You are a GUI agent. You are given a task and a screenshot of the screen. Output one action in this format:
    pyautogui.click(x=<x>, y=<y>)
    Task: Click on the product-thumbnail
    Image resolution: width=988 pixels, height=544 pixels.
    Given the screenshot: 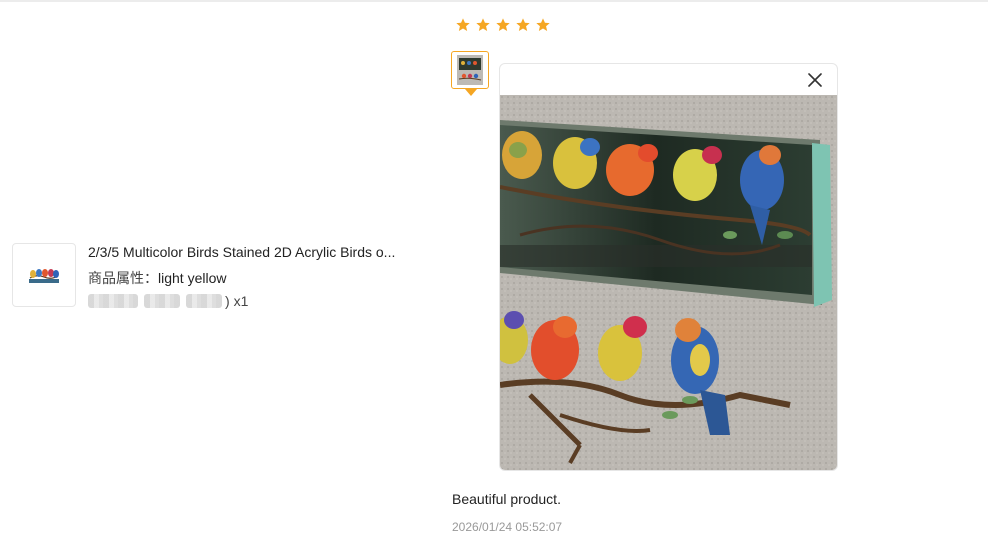 What is the action you would take?
    pyautogui.click(x=44, y=275)
    